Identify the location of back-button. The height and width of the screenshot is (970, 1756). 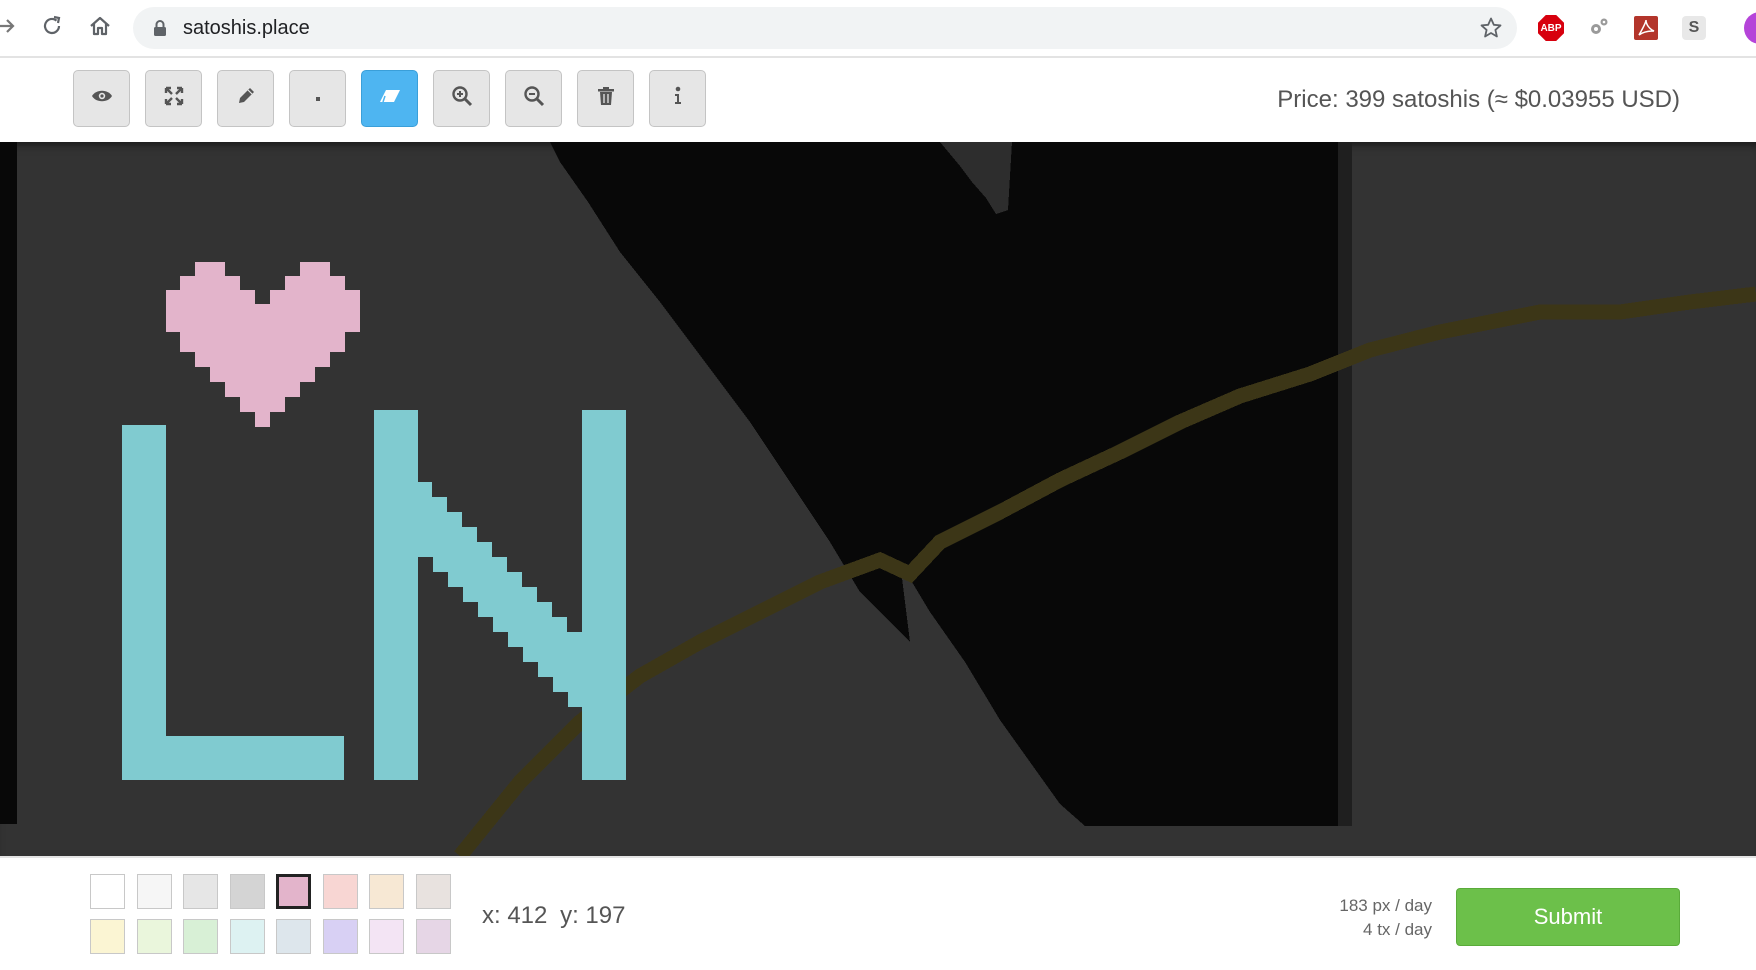
(12, 28).